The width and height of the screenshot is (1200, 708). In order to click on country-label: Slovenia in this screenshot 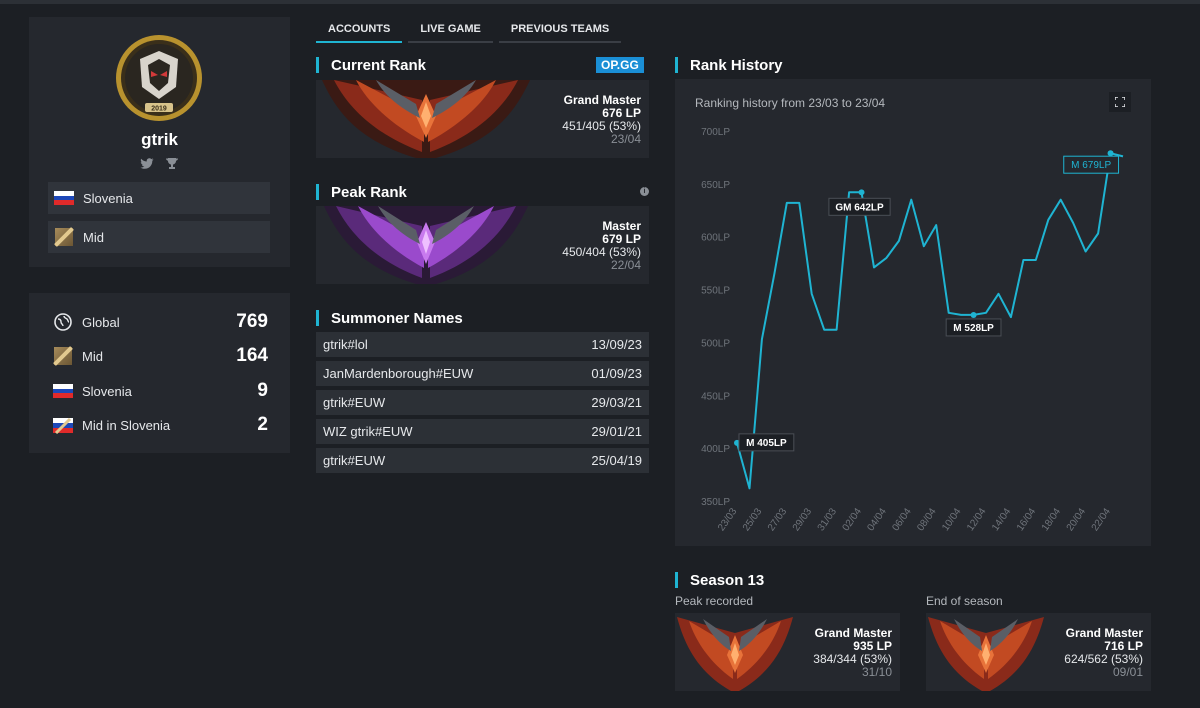, I will do `click(108, 198)`.